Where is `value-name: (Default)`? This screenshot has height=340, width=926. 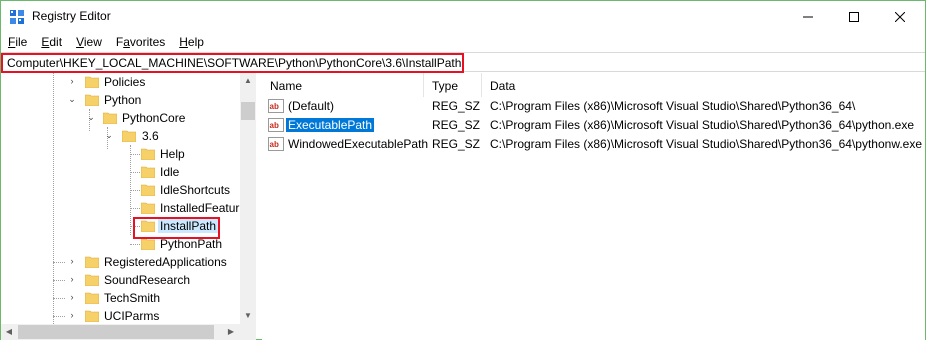
value-name: (Default) is located at coordinates (311, 106).